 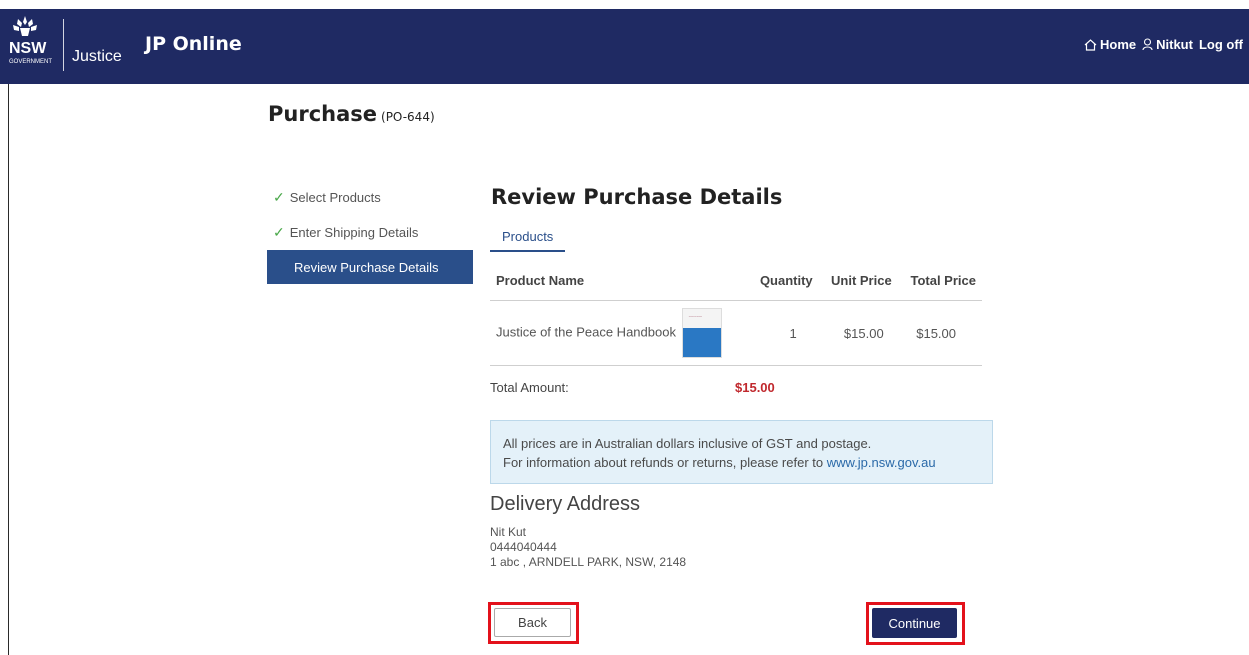 I want to click on col-unit-price: Unit Price, so click(x=858, y=280).